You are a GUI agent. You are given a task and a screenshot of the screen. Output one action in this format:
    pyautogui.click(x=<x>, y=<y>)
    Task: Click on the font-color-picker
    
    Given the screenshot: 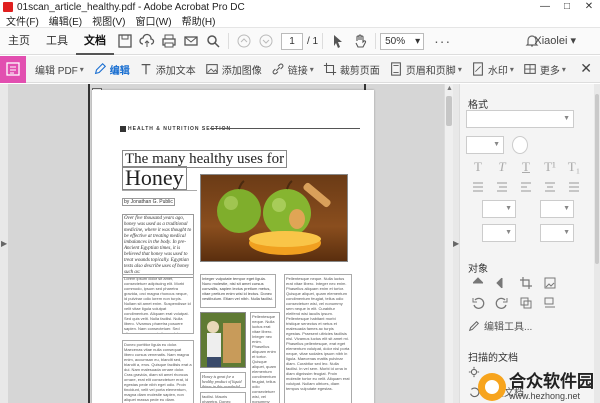 What is the action you would take?
    pyautogui.click(x=520, y=145)
    